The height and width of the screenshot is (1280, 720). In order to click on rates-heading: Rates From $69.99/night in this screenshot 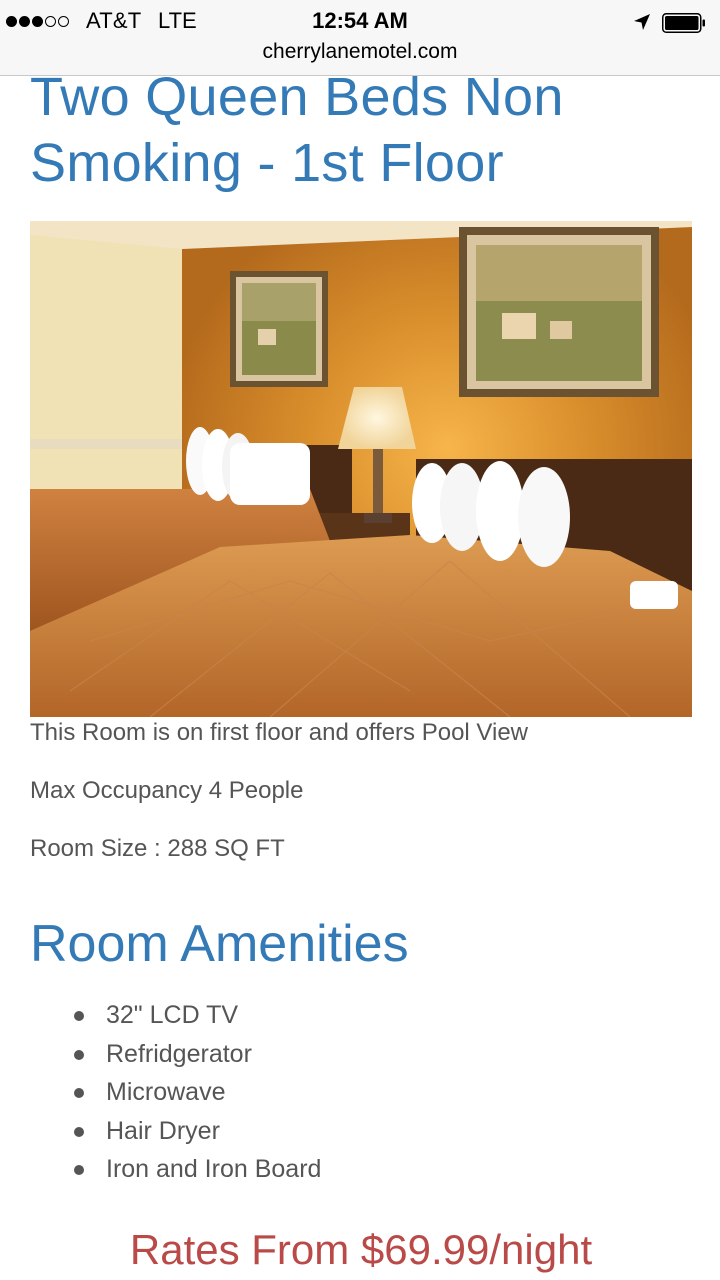, I will do `click(361, 1249)`.